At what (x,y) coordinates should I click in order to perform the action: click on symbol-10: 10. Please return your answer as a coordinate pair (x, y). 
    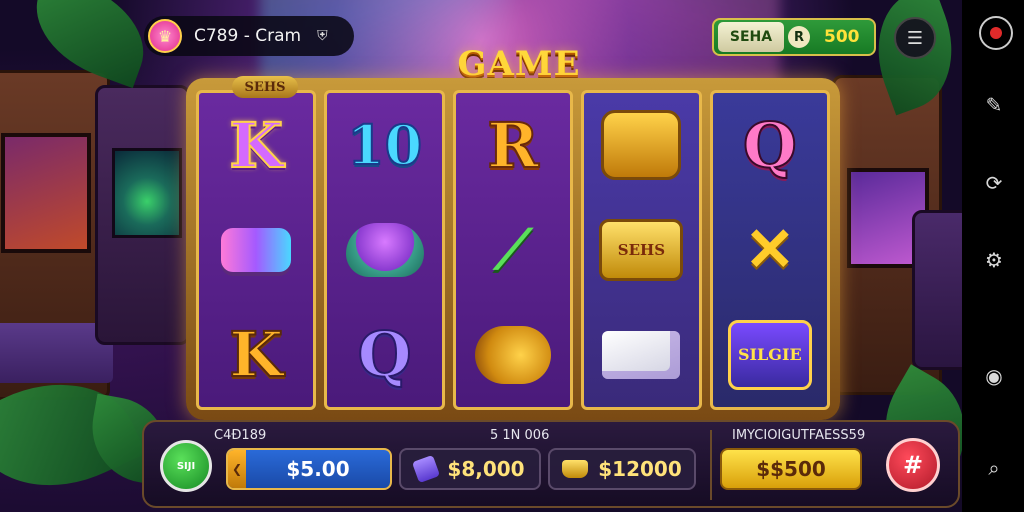
    Looking at the image, I should click on (384, 145).